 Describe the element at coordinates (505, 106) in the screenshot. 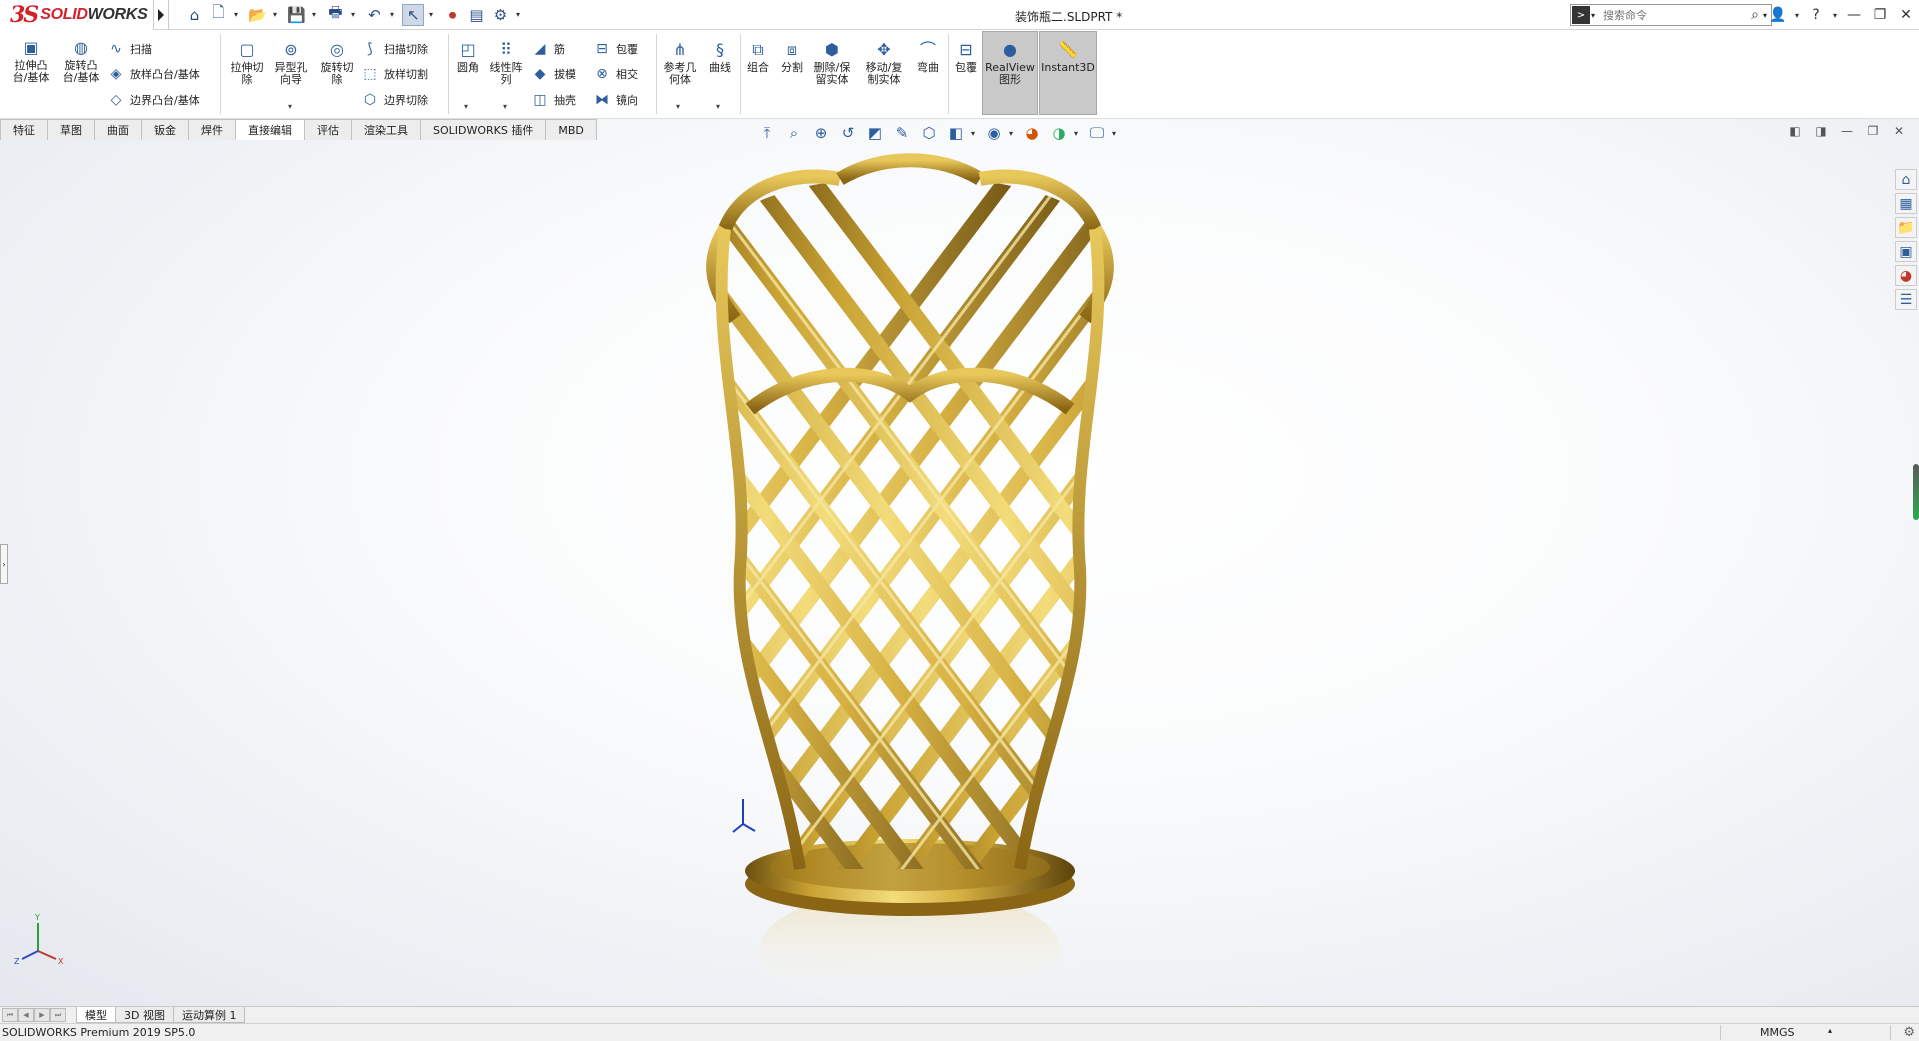

I see `linear-pattern-dropdown: ▾` at that location.